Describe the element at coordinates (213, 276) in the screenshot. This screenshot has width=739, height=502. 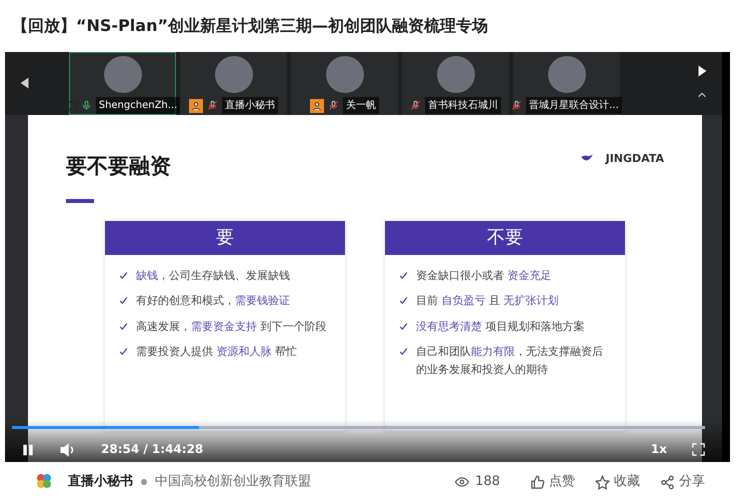
I see `list-item-text: 缺钱，公司生存缺钱、发展缺钱` at that location.